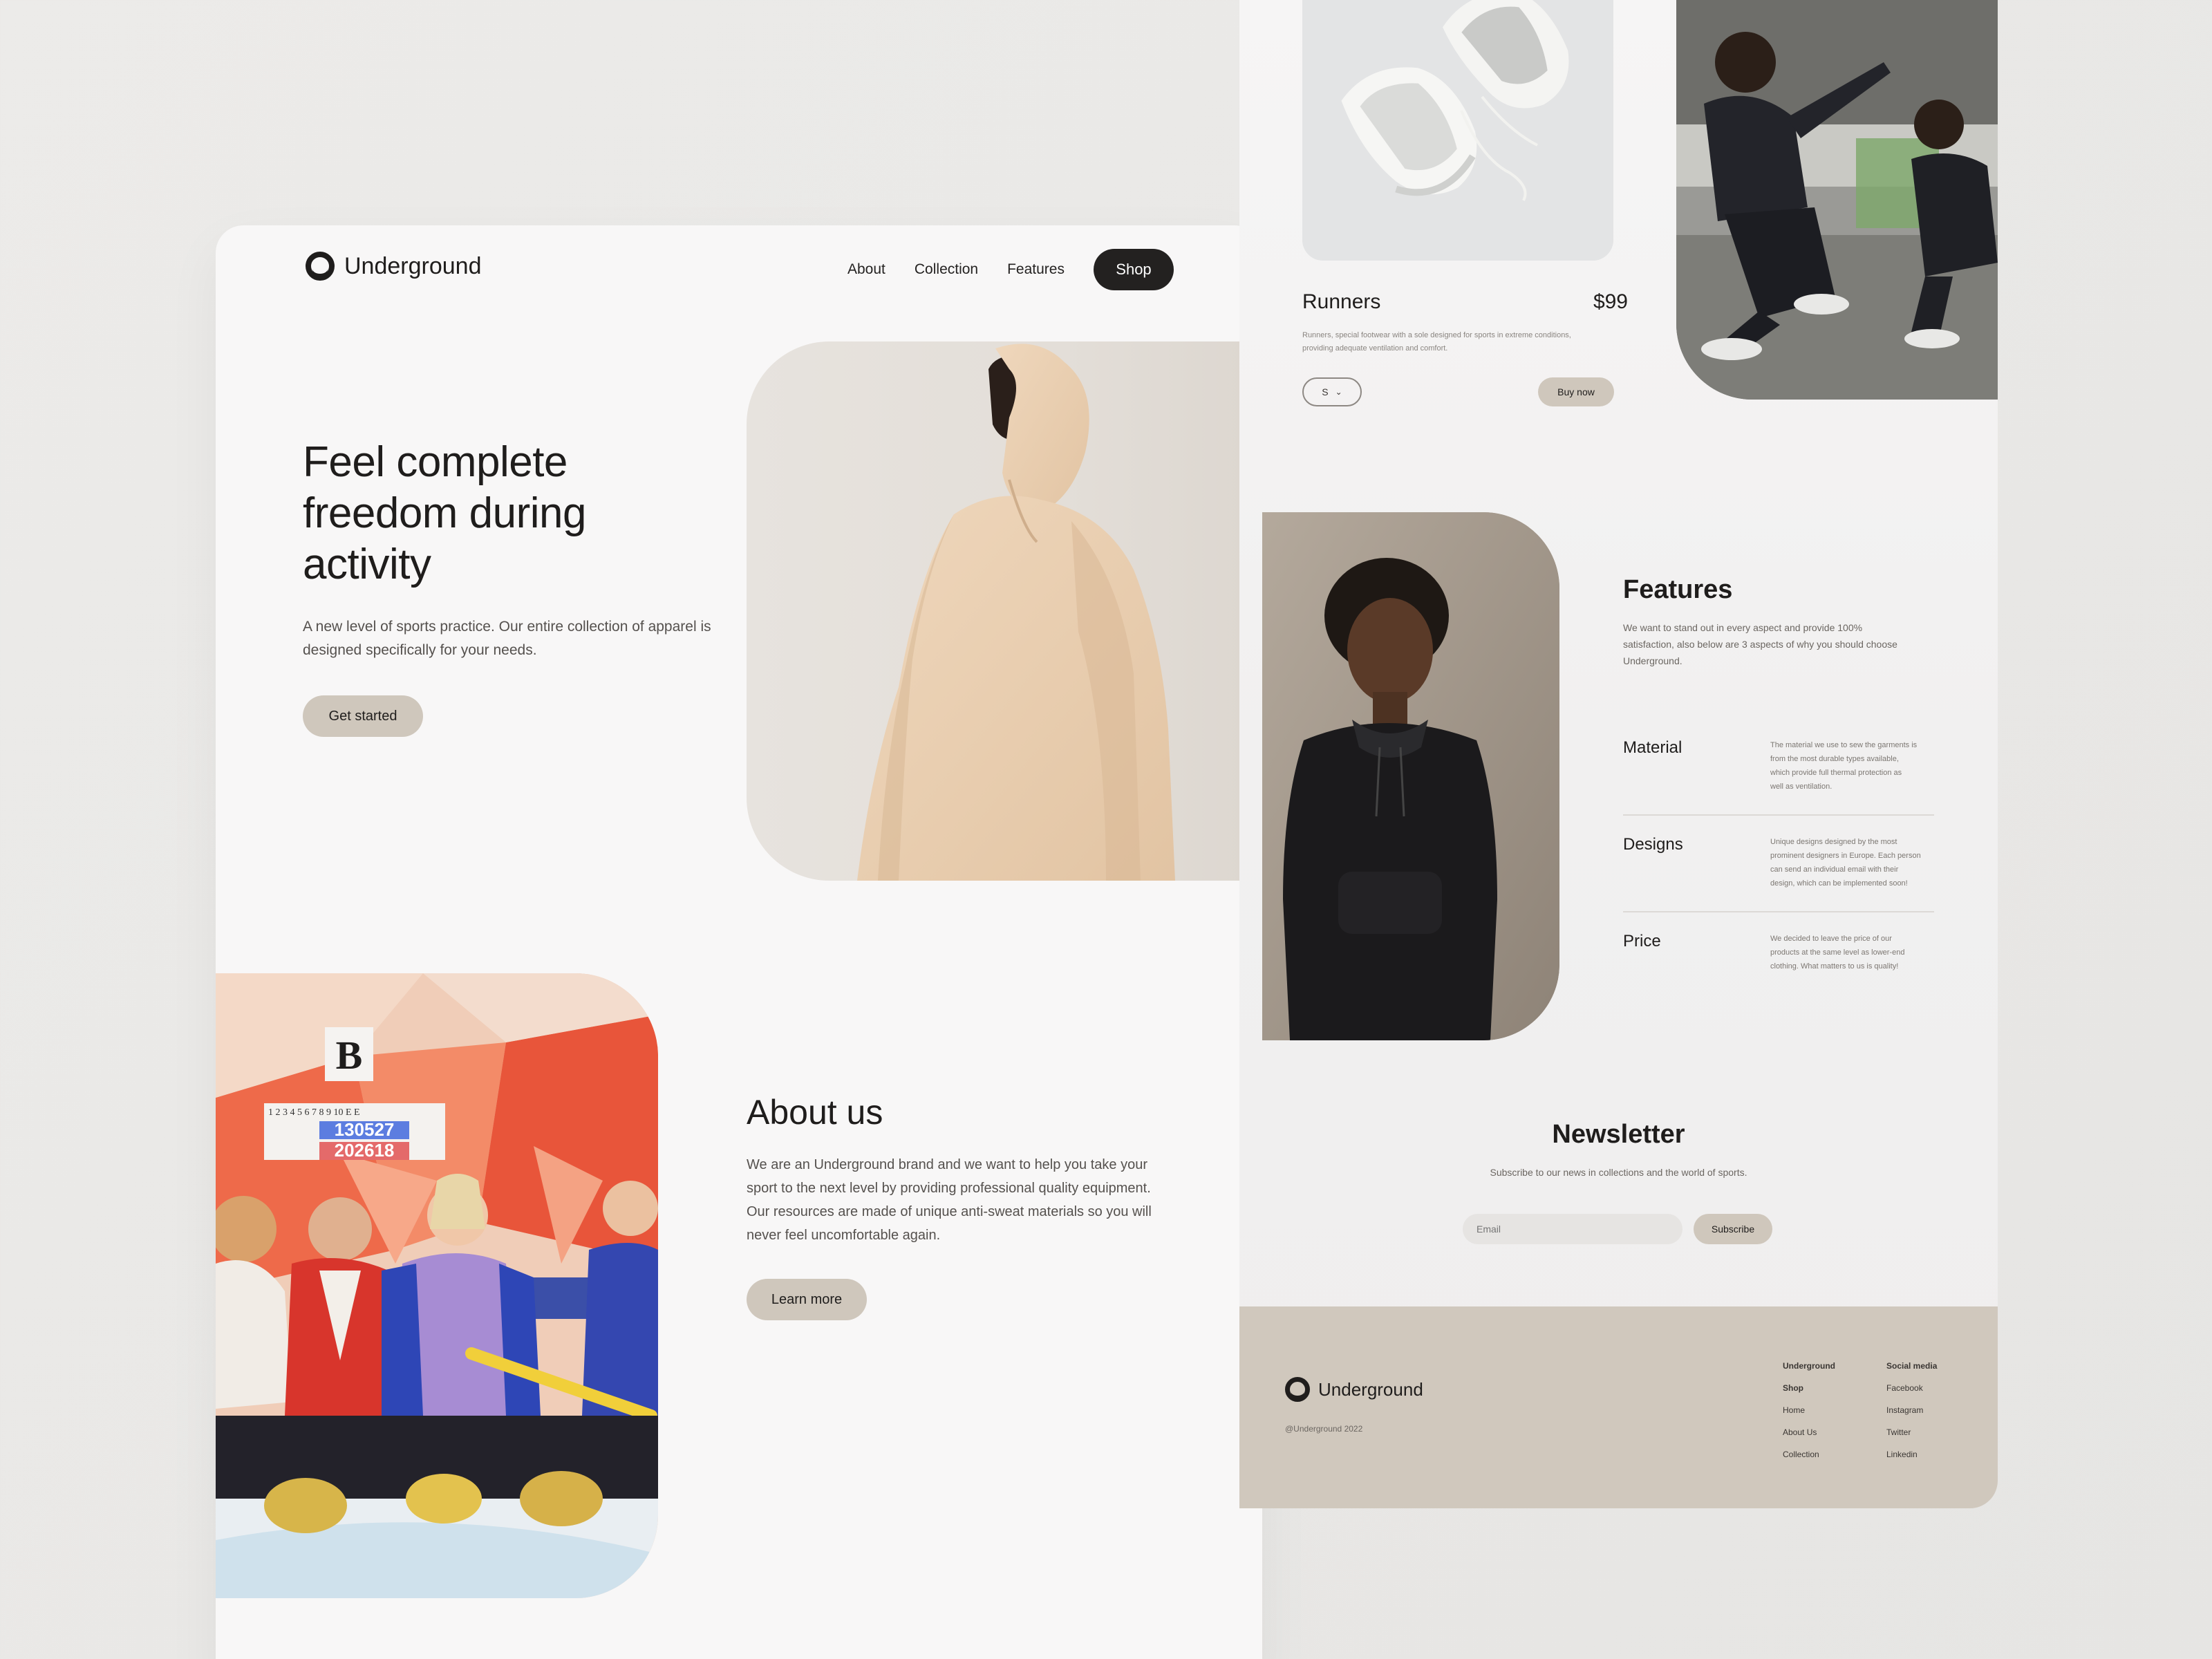 The width and height of the screenshot is (2212, 1659). I want to click on dancers-illustration, so click(1837, 200).